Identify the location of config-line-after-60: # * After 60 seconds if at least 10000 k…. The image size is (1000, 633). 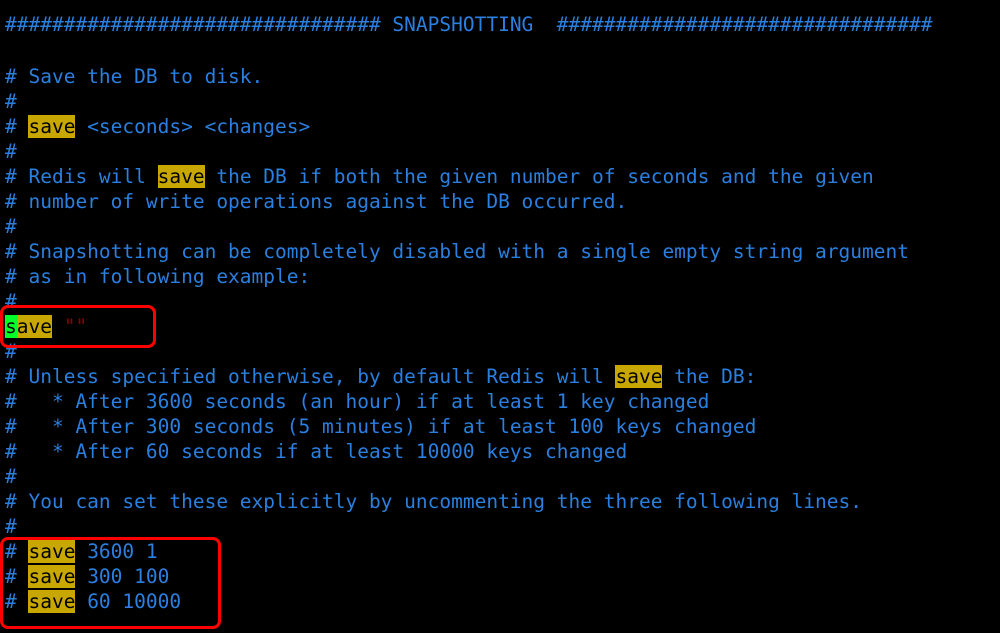
(316, 451).